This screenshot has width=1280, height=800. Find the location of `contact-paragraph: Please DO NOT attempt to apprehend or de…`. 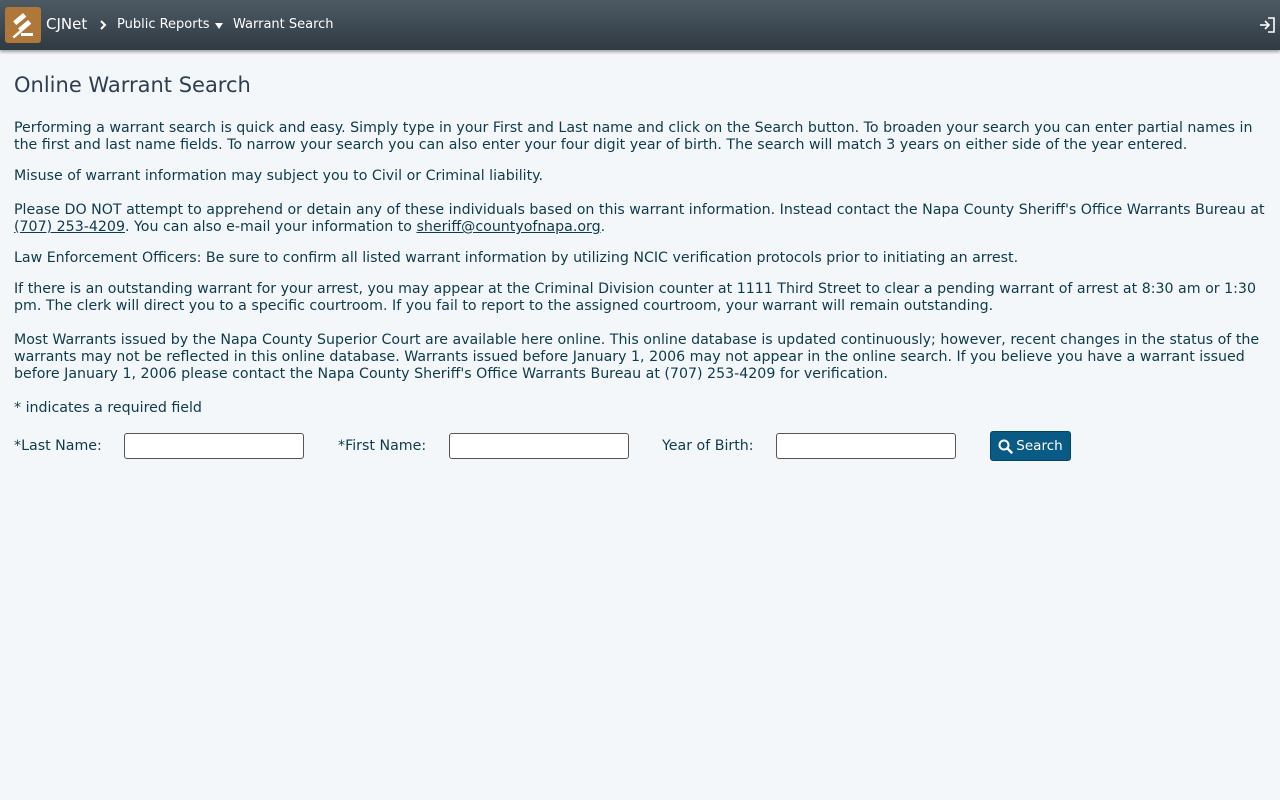

contact-paragraph: Please DO NOT attempt to apprehend or de… is located at coordinates (640, 219).